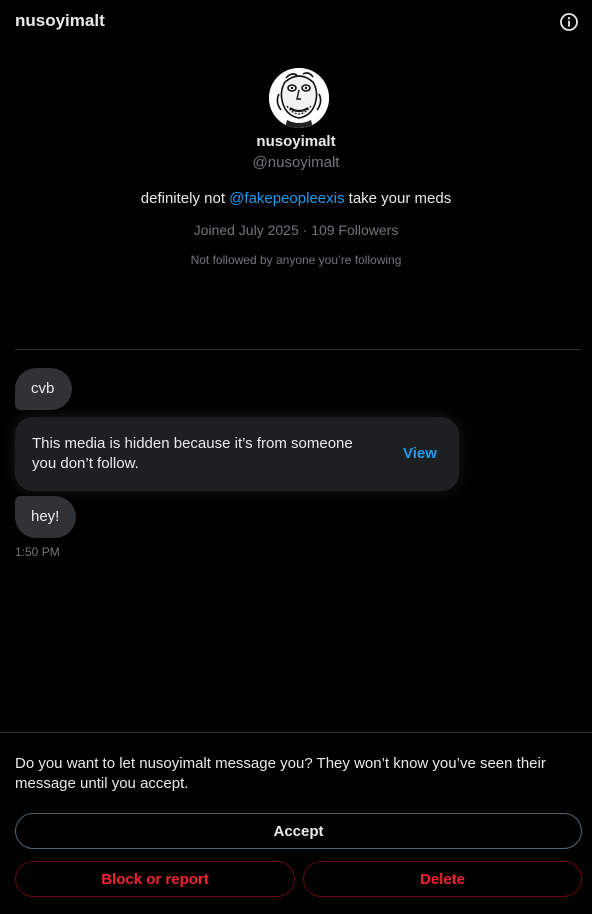 The width and height of the screenshot is (592, 914). I want to click on delete-button: Delete, so click(442, 879).